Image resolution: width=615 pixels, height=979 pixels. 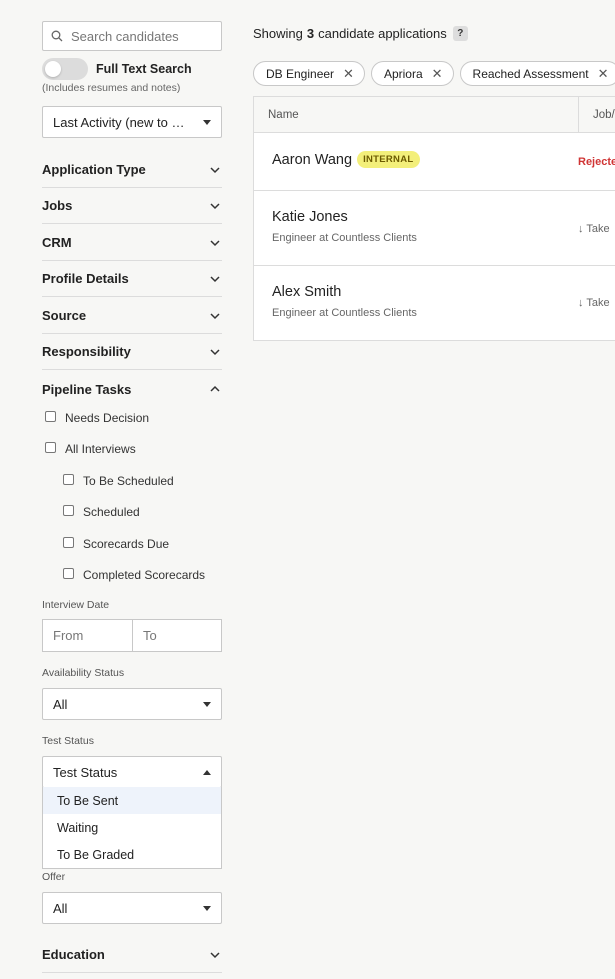 I want to click on test-status-options: To Be Sent Waiting To Be Graded, so click(x=132, y=828).